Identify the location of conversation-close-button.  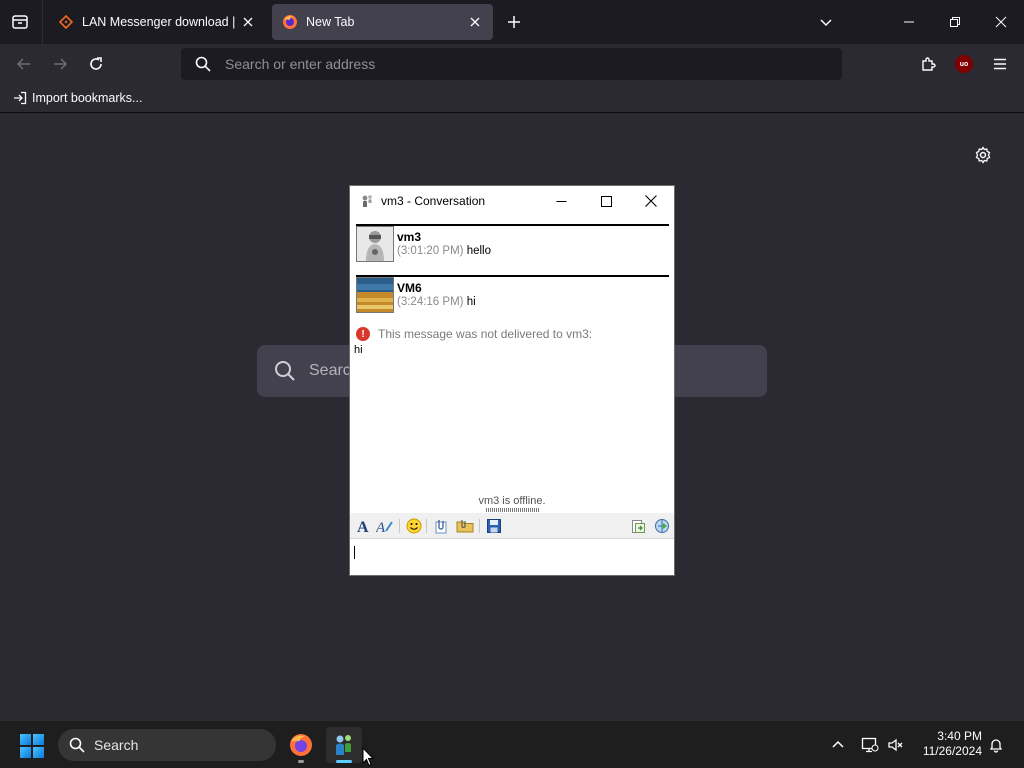
(651, 201).